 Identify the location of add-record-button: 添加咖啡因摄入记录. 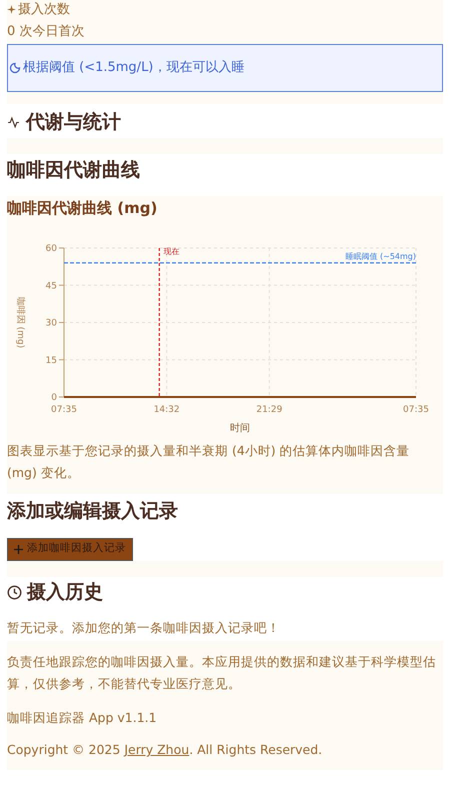
(70, 549).